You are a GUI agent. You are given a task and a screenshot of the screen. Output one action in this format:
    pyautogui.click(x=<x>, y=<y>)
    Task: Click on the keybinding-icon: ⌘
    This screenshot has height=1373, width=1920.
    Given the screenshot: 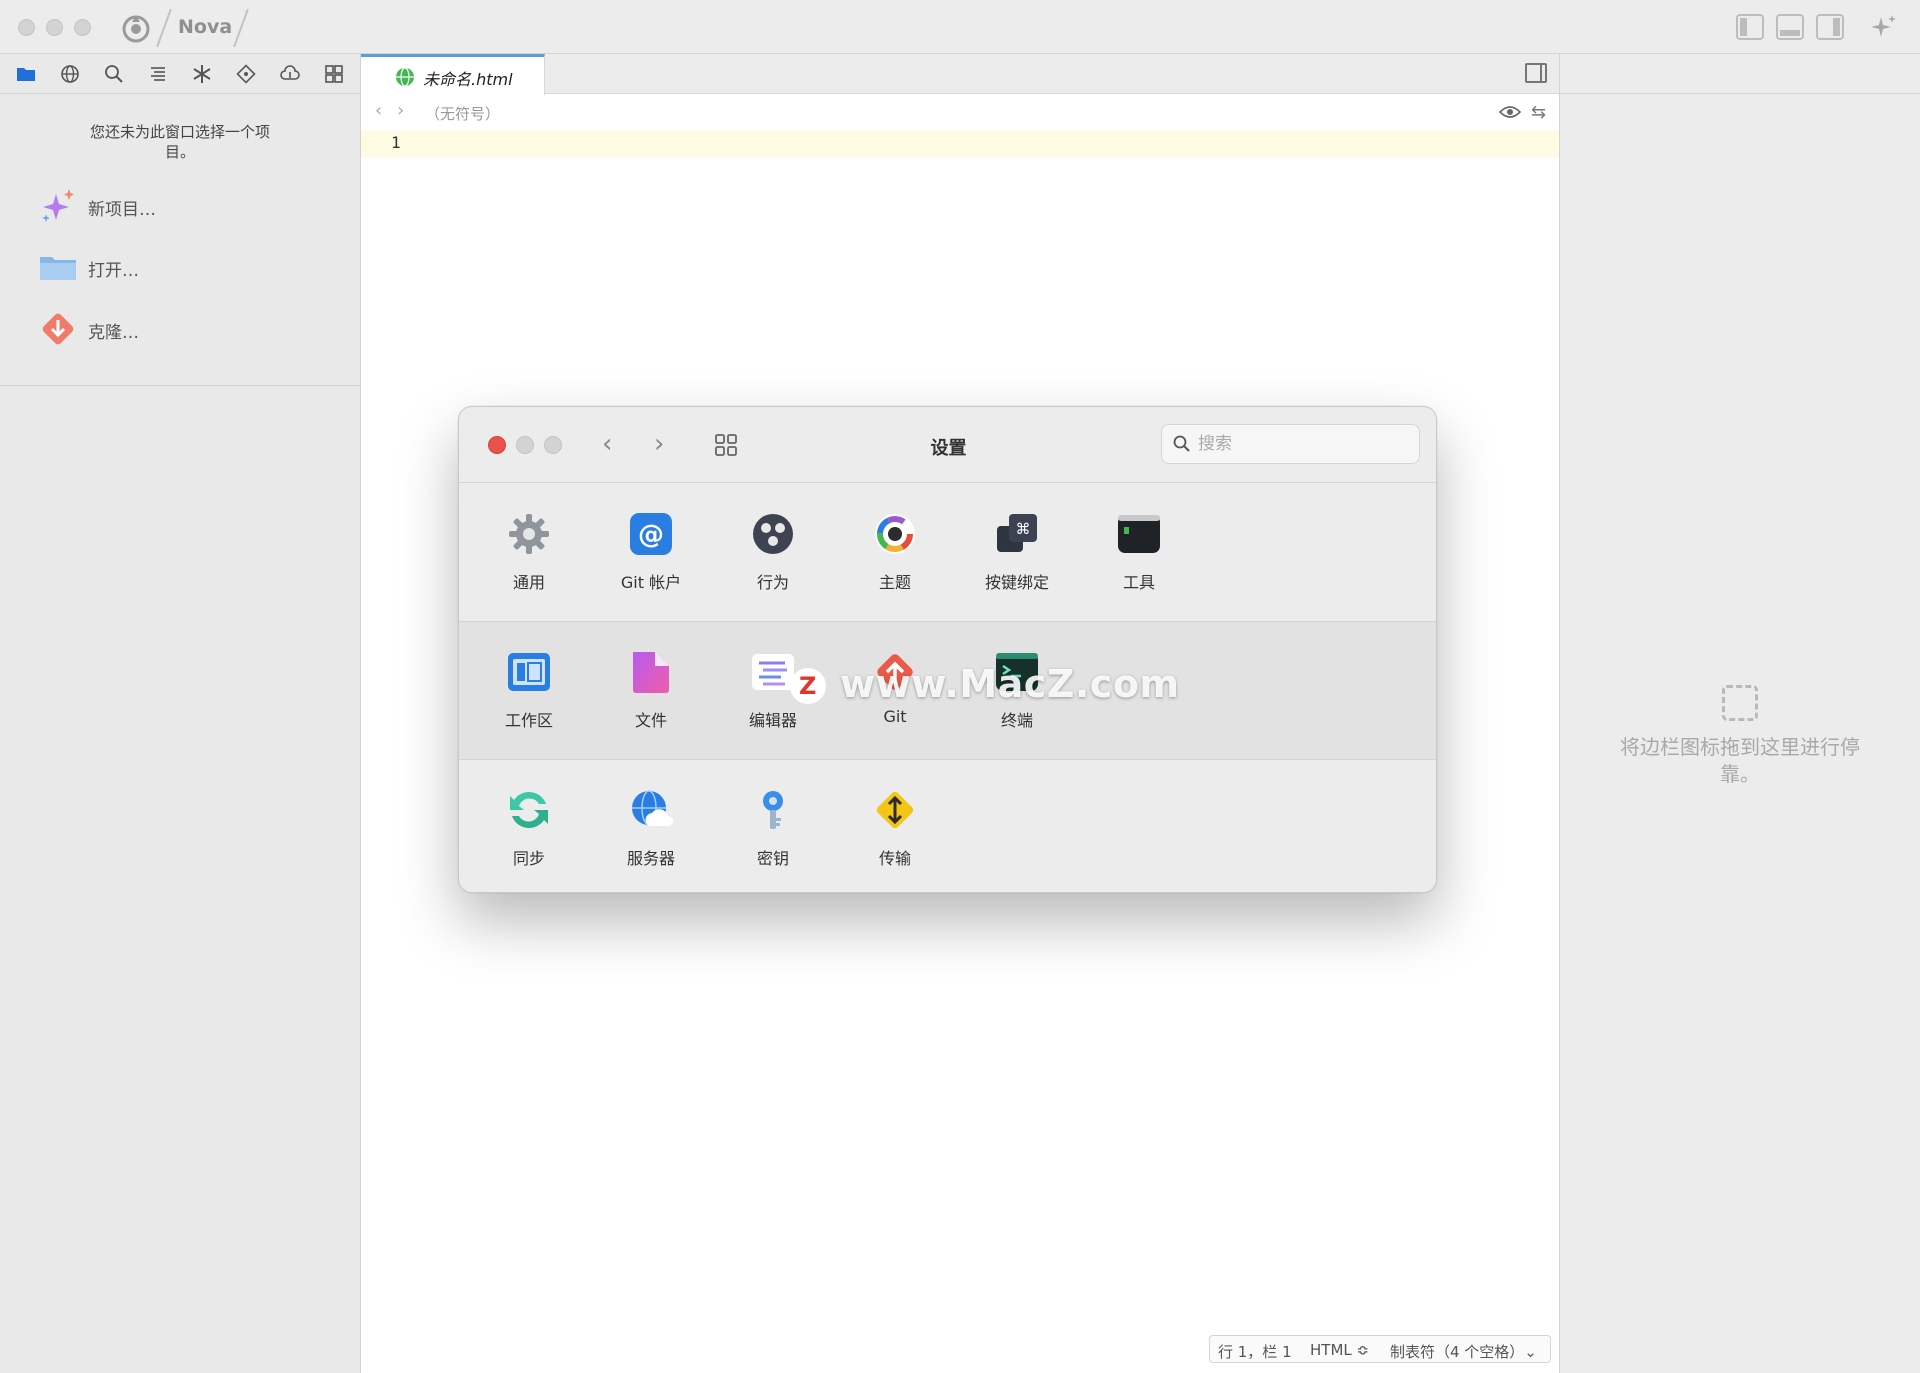 What is the action you would take?
    pyautogui.click(x=1017, y=533)
    